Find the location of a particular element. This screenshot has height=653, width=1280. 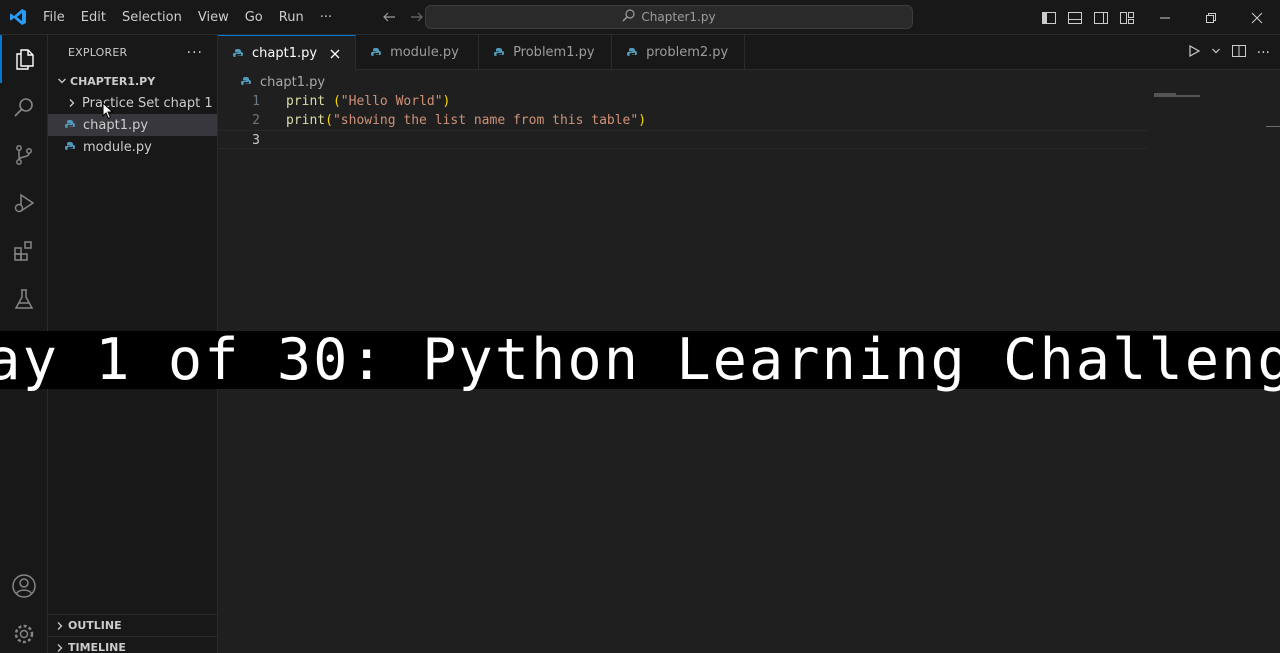

menu-bar: File Edit Selection View Go Run ··· is located at coordinates (187, 17).